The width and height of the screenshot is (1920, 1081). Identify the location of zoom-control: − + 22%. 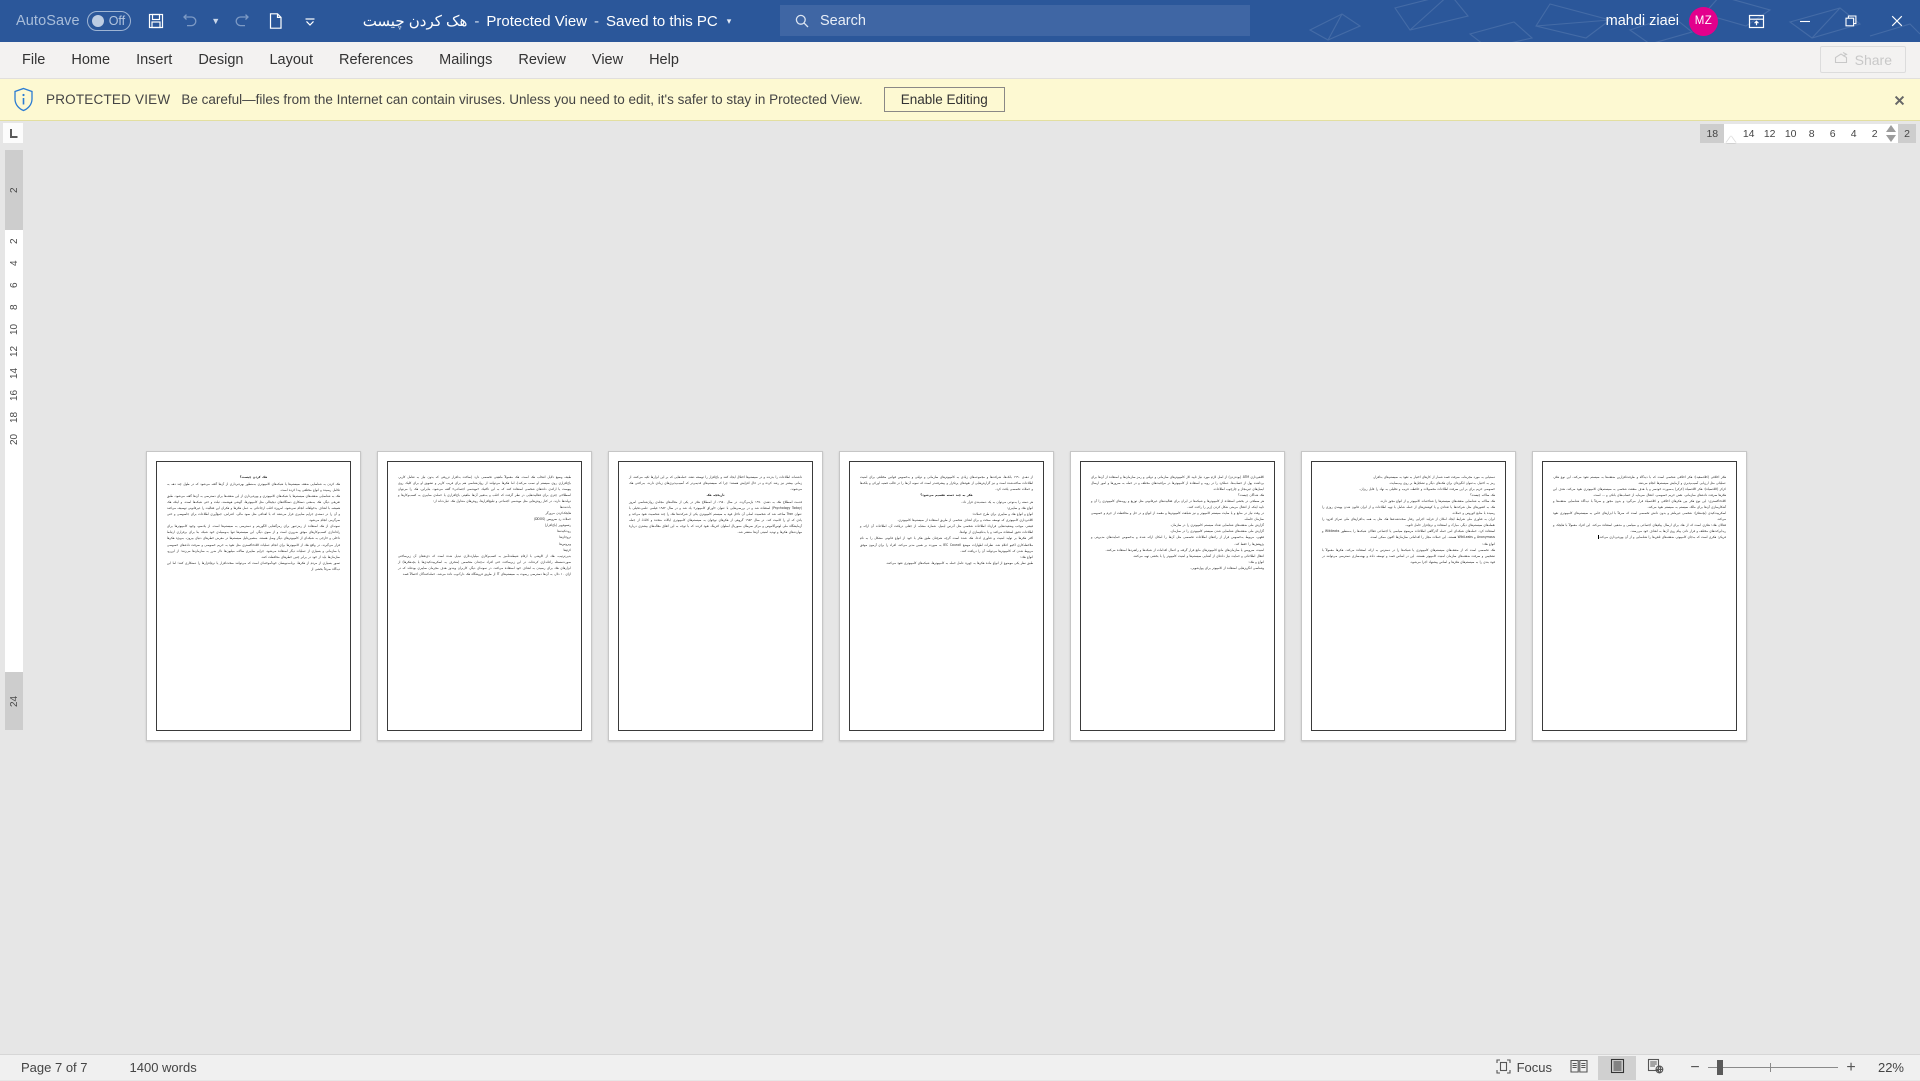
(1796, 1068).